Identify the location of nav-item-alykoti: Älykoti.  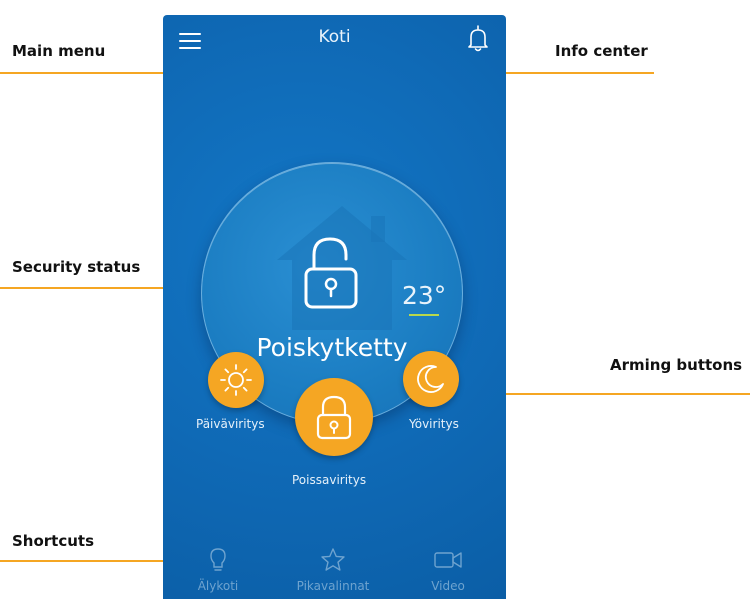
(218, 570).